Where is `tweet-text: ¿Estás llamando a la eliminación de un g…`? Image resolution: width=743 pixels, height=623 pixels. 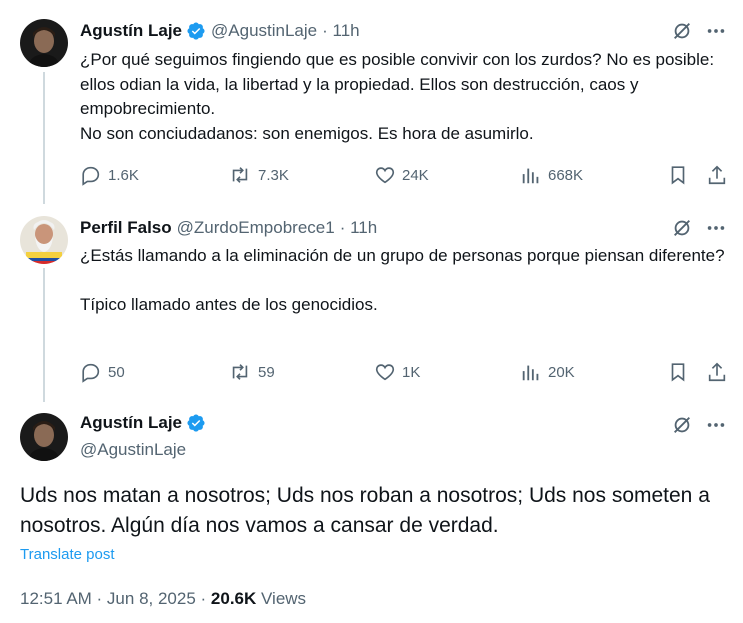 tweet-text: ¿Estás llamando a la eliminación de un g… is located at coordinates (402, 280).